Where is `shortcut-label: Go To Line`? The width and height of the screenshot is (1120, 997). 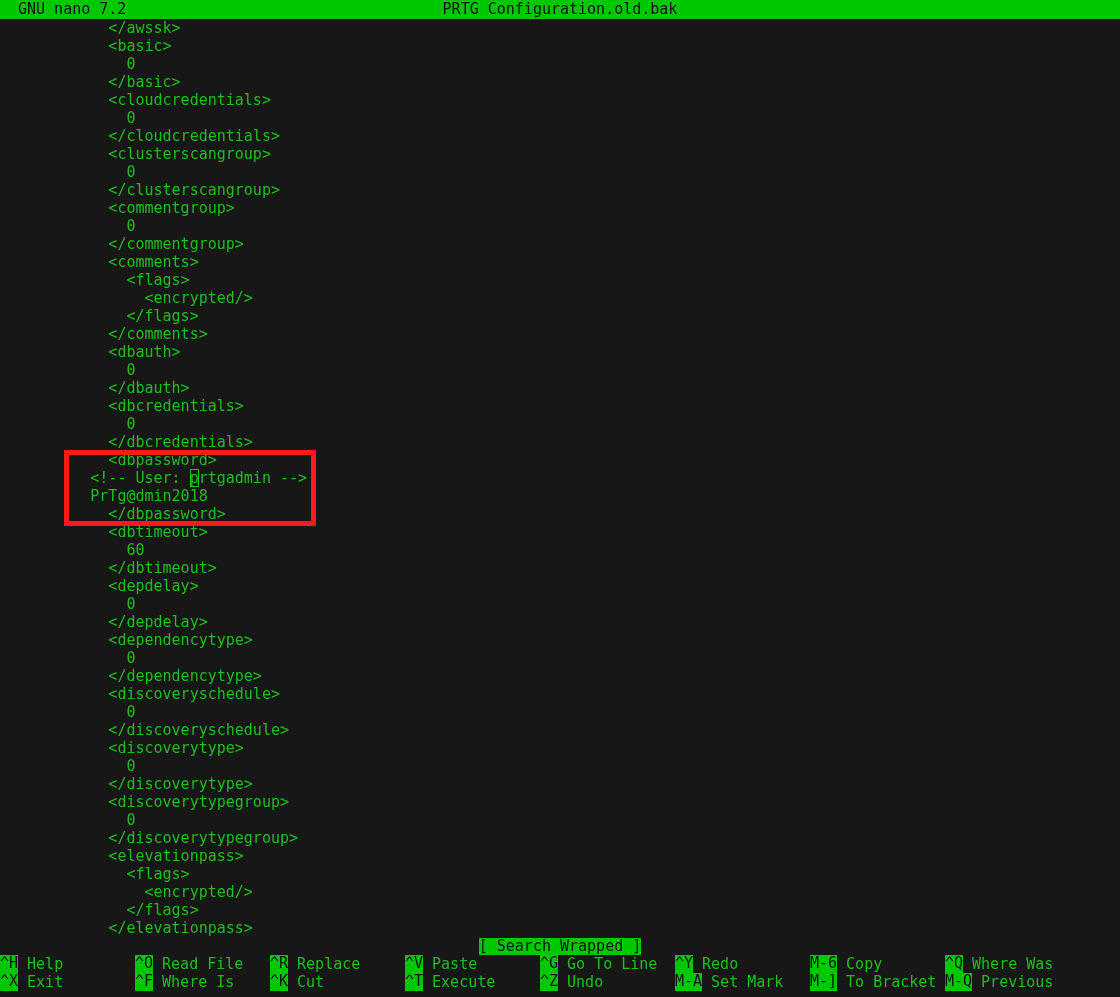
shortcut-label: Go To Line is located at coordinates (612, 964).